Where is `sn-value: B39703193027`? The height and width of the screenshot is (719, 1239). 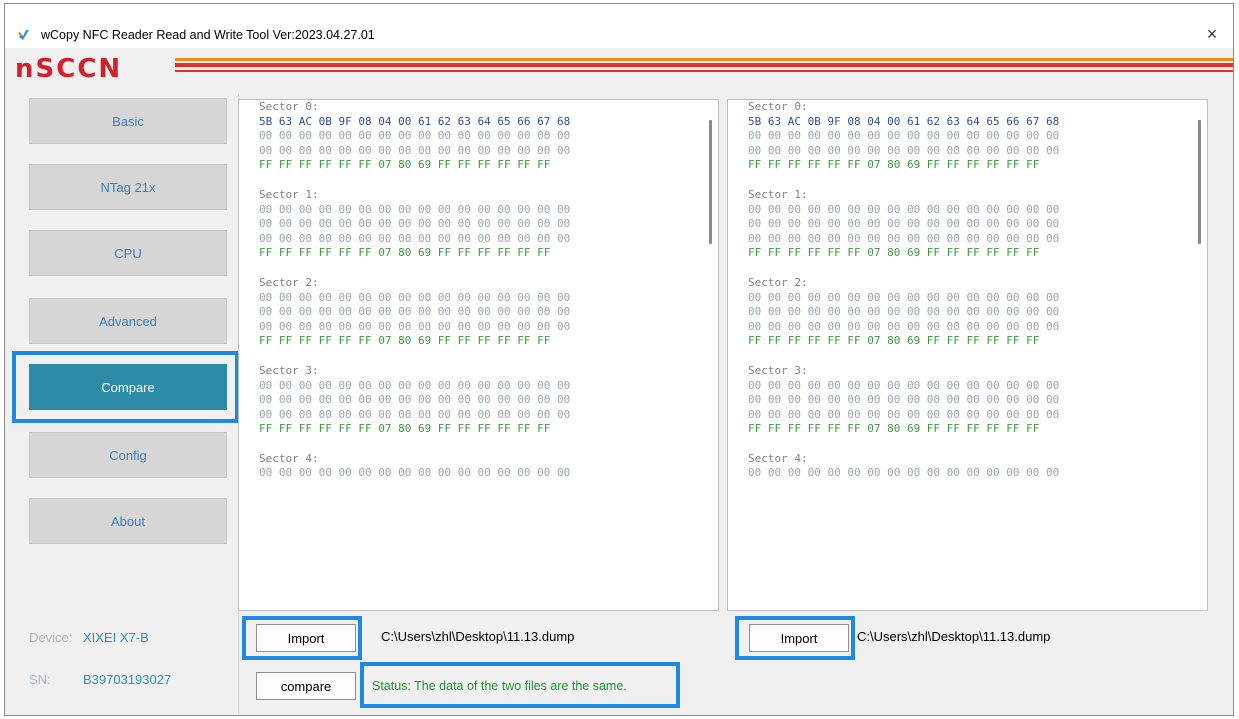 sn-value: B39703193027 is located at coordinates (127, 679).